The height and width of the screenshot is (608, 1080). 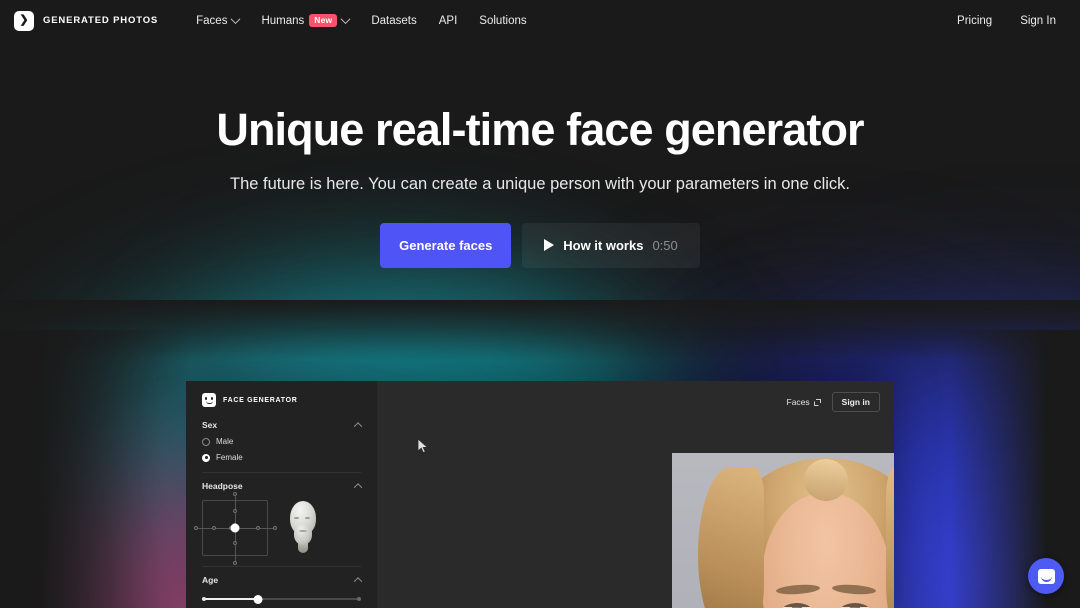 I want to click on nav-item-api: API, so click(x=448, y=21).